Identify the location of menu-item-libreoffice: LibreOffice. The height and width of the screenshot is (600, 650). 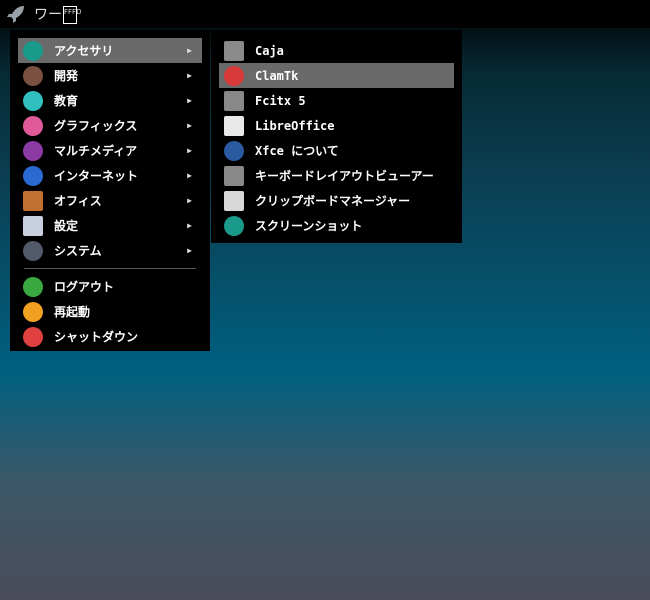
(336, 125).